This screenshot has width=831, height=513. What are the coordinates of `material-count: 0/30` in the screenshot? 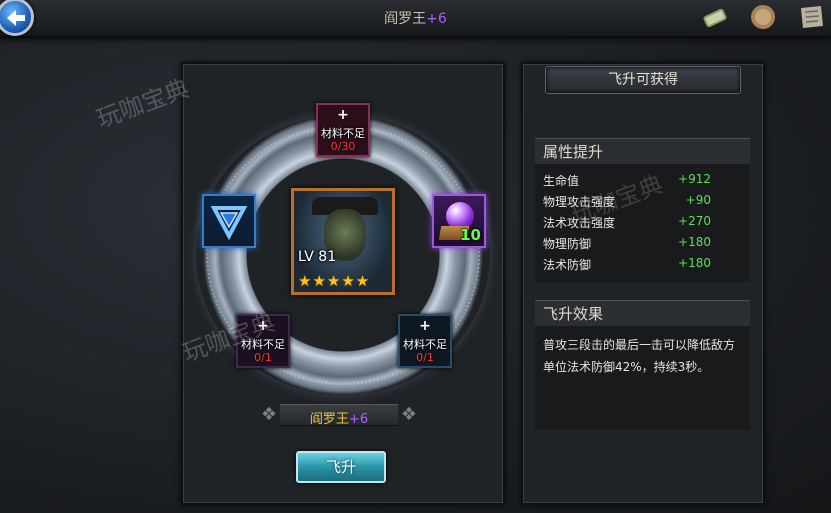 It's located at (343, 146).